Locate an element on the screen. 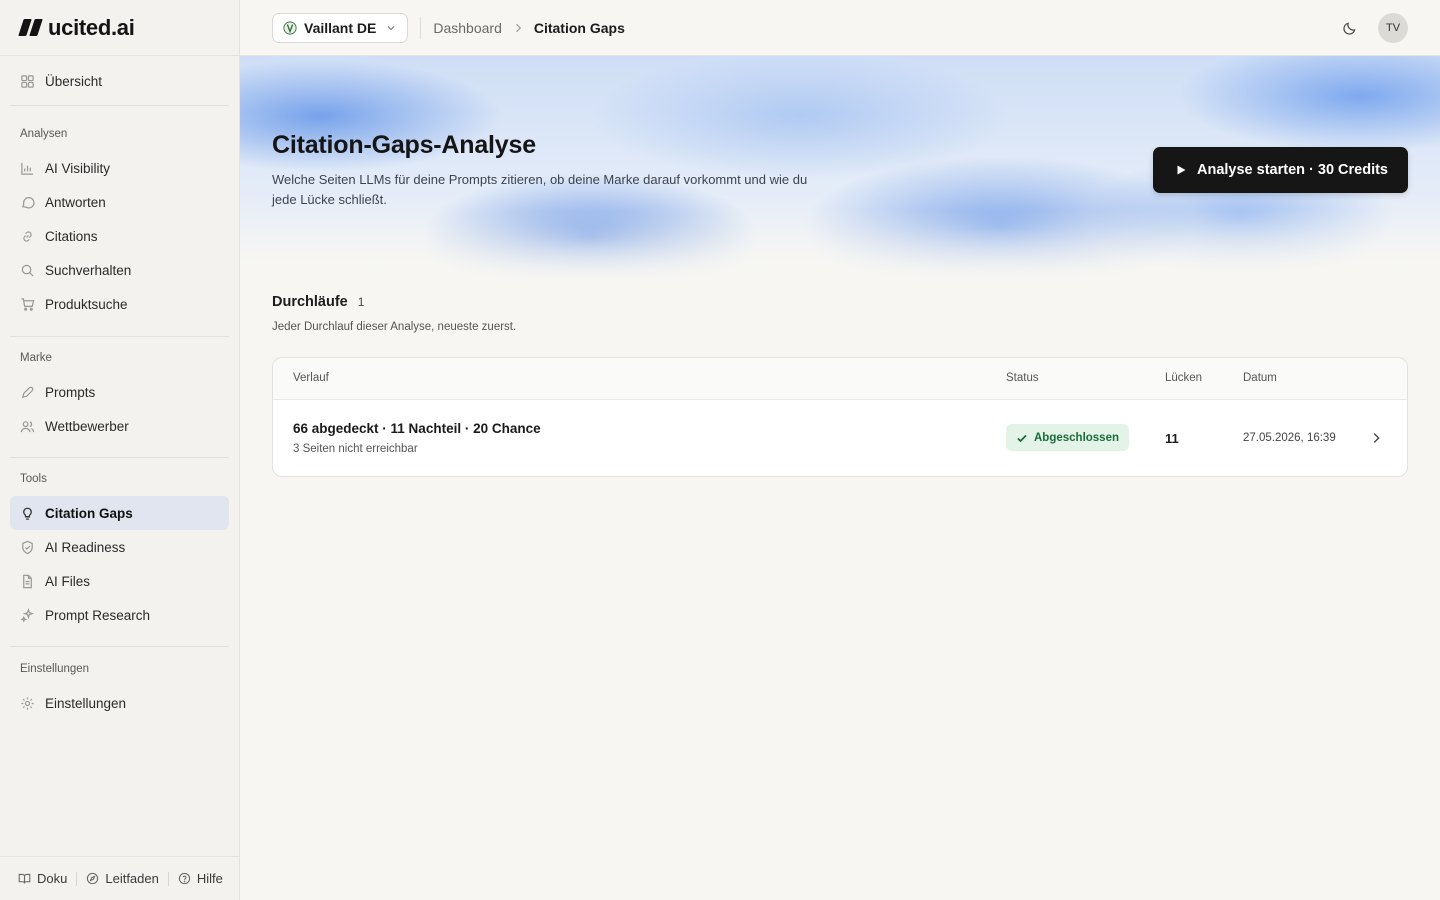  page-title: Citation-Gaps-Analyse is located at coordinates (404, 145).